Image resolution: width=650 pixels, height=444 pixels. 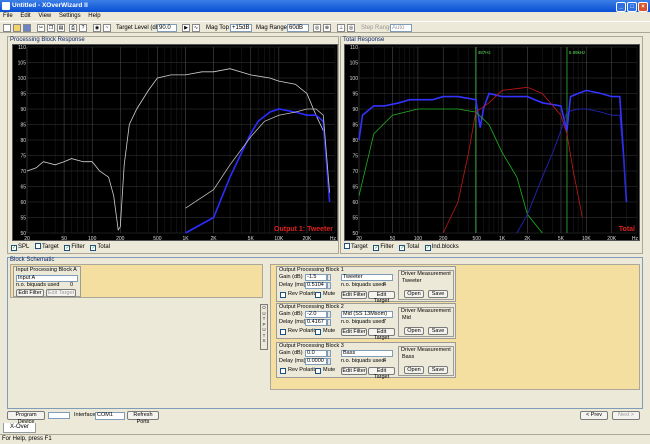 I want to click on target-level-input: 90.0, so click(x=167, y=28).